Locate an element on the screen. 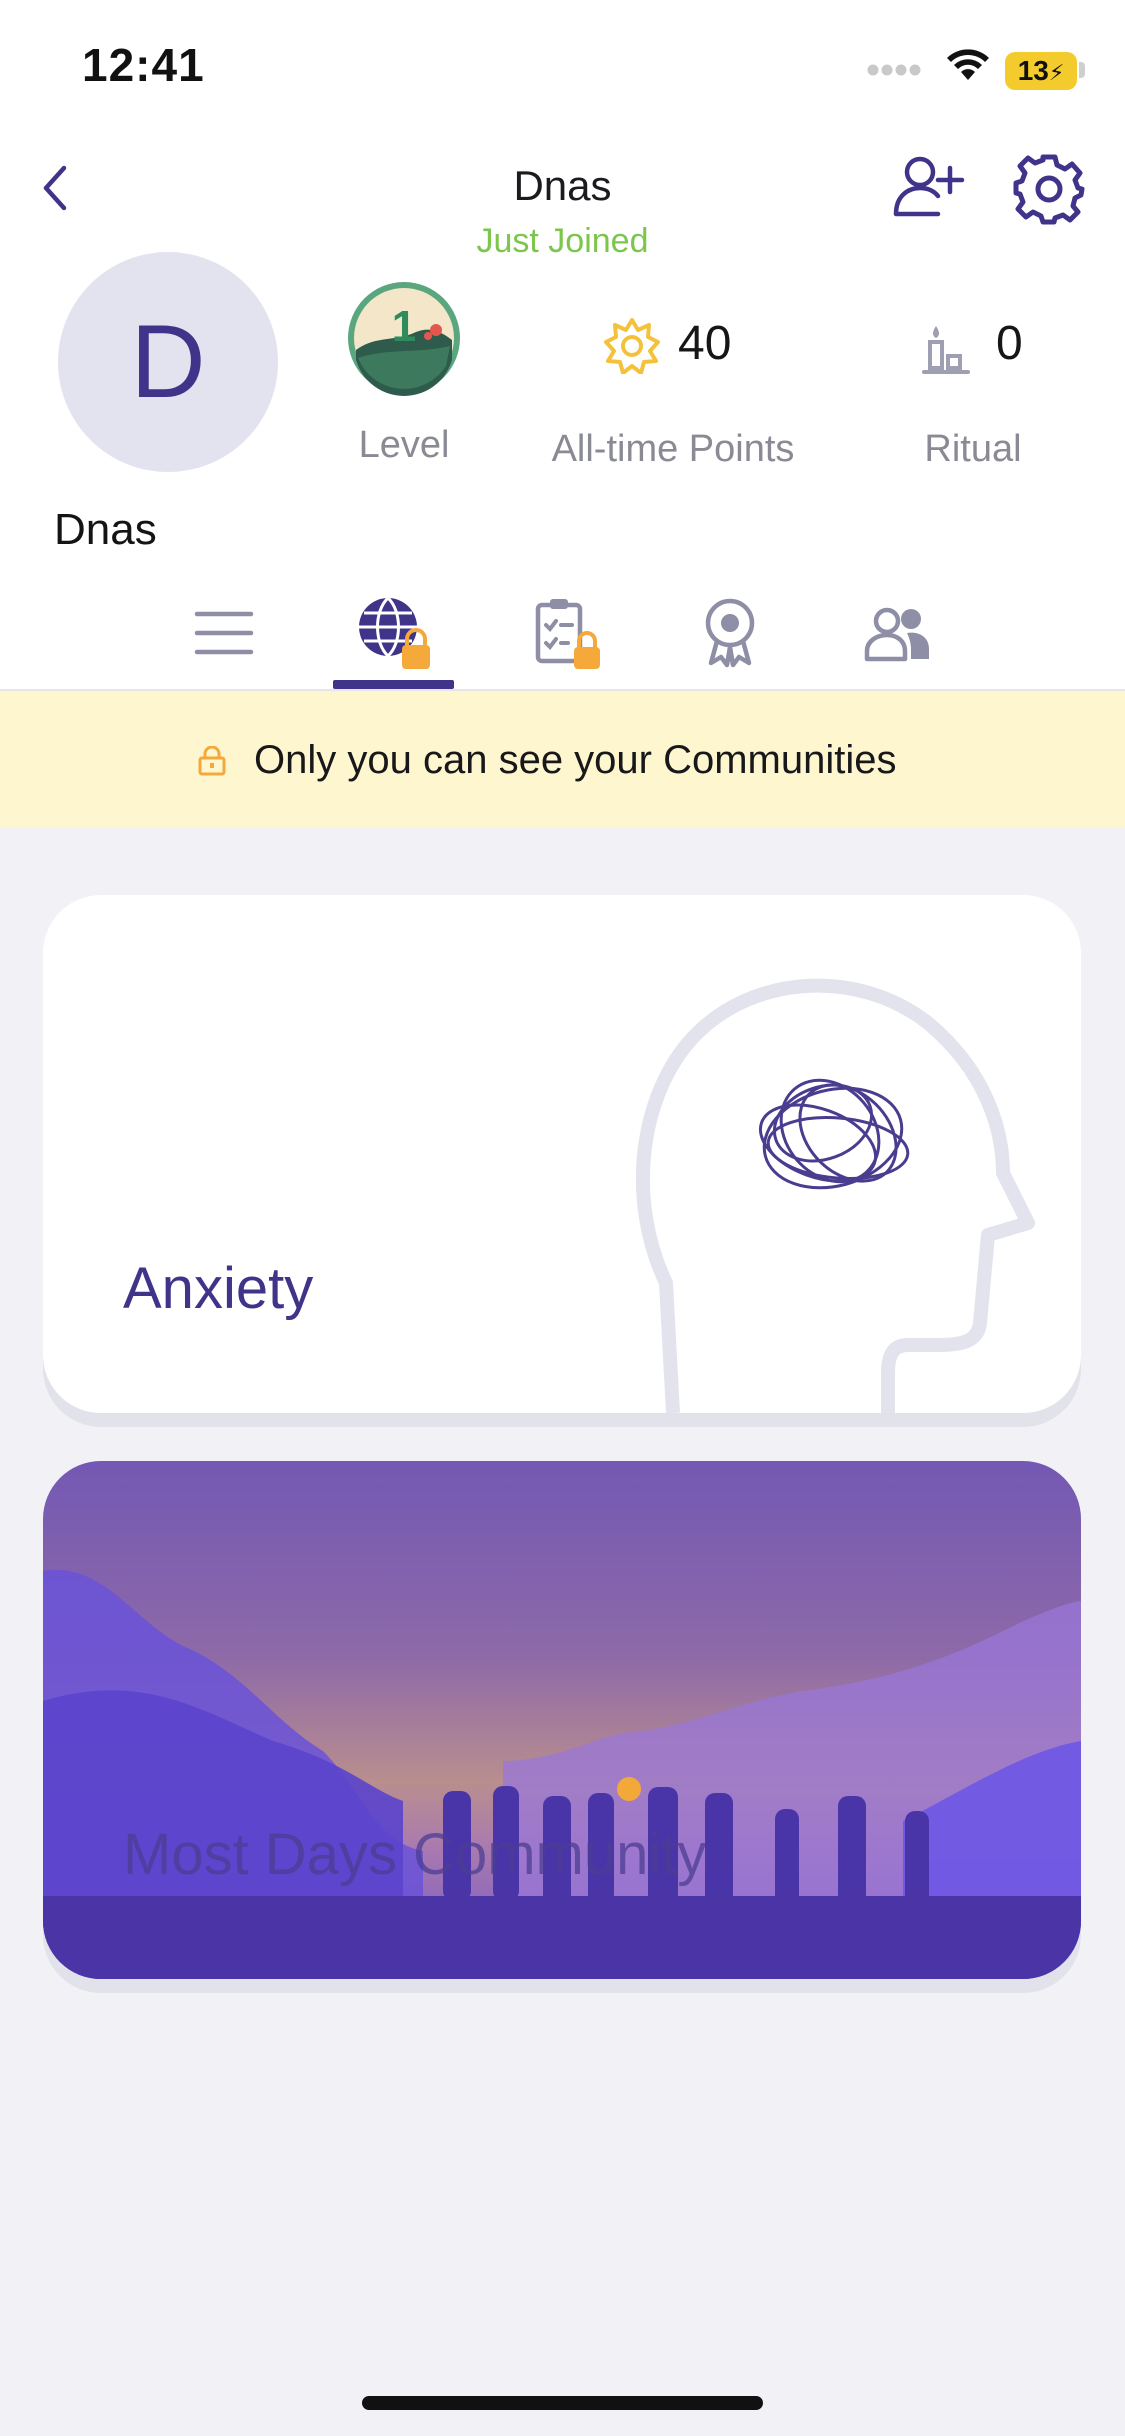  award-icon is located at coordinates (730, 632).